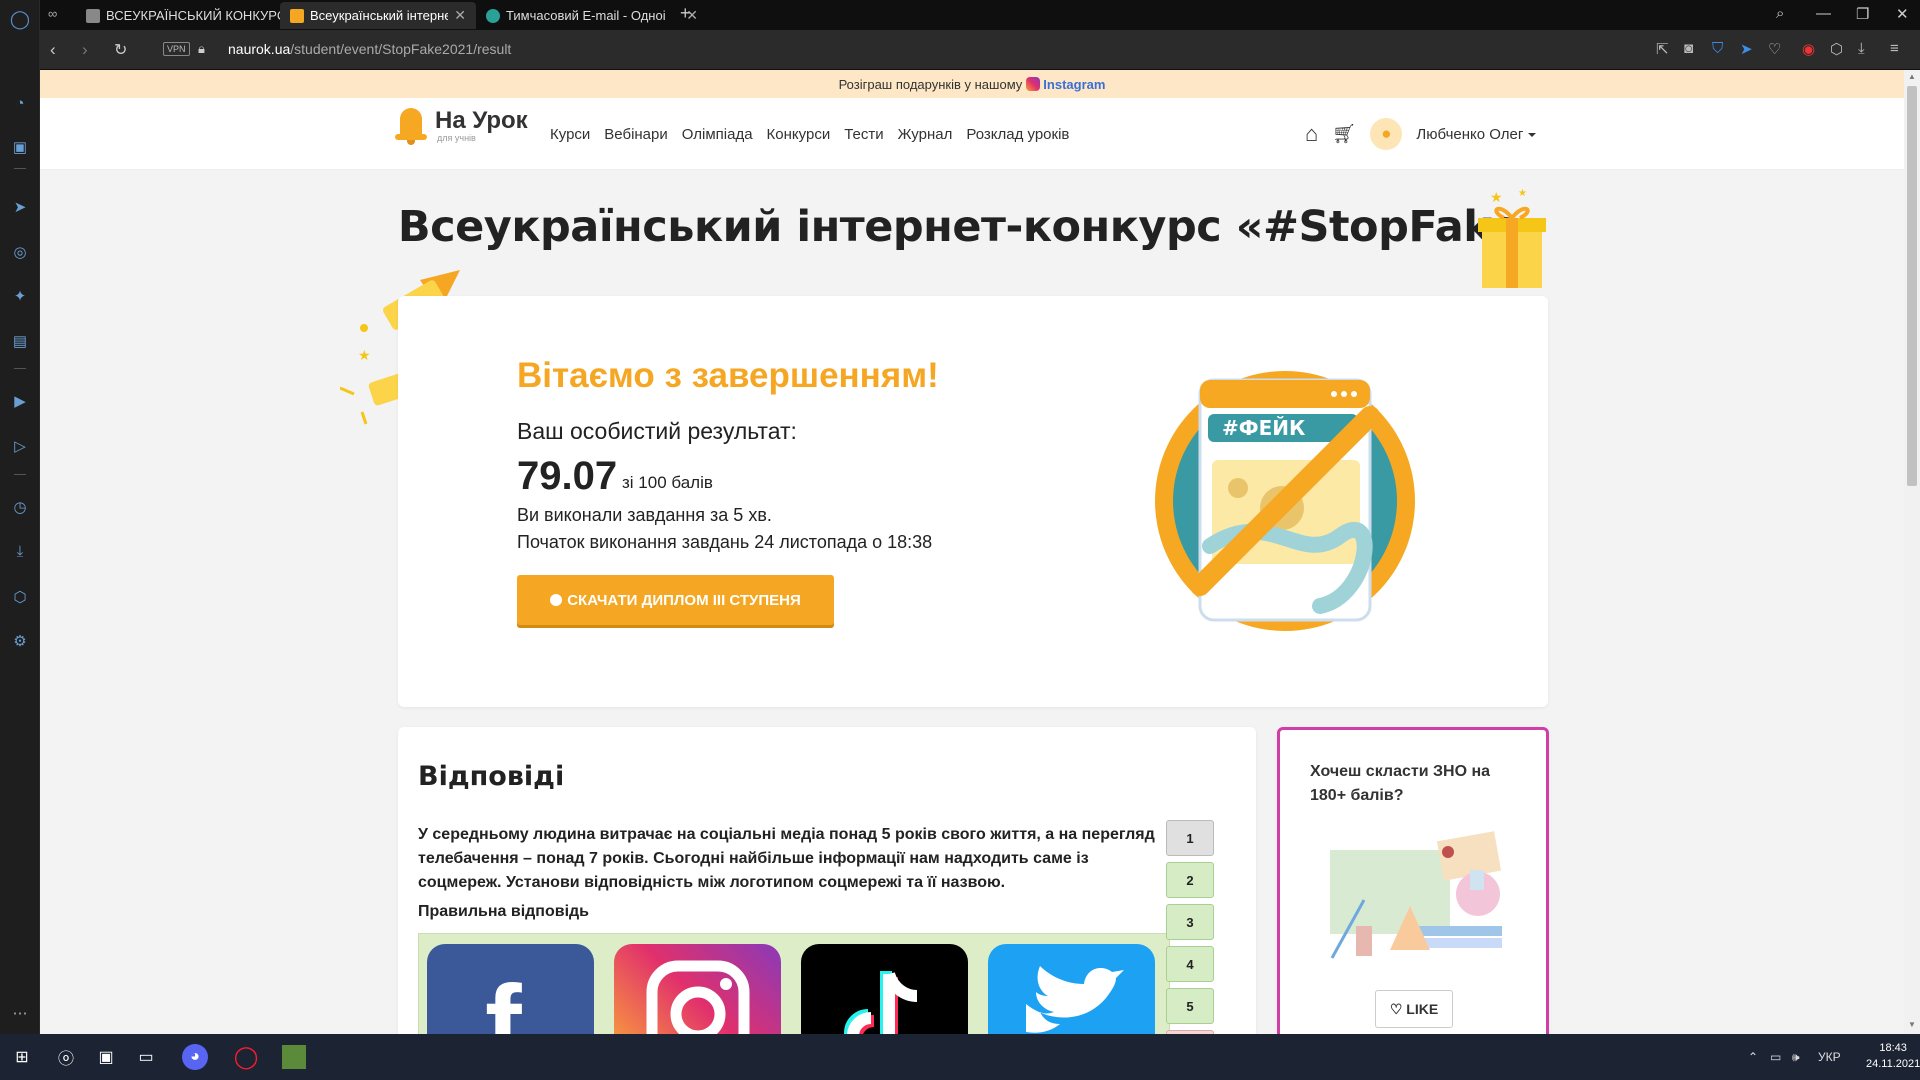  I want to click on user-menu: Любченко Олег, so click(1476, 134).